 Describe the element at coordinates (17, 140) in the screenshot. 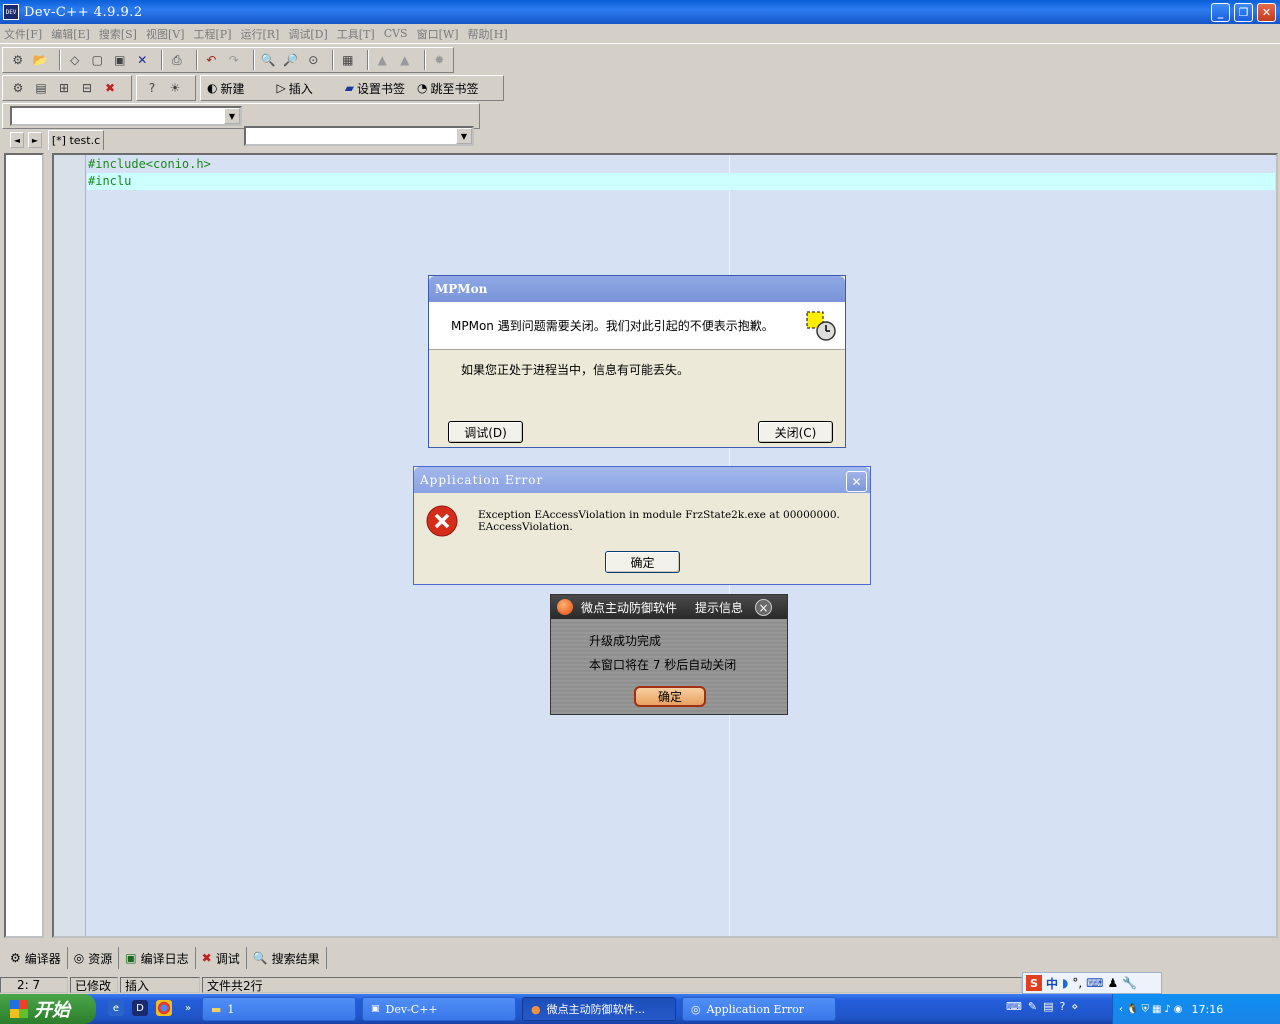

I see `tab-scroll-left: ◄` at that location.